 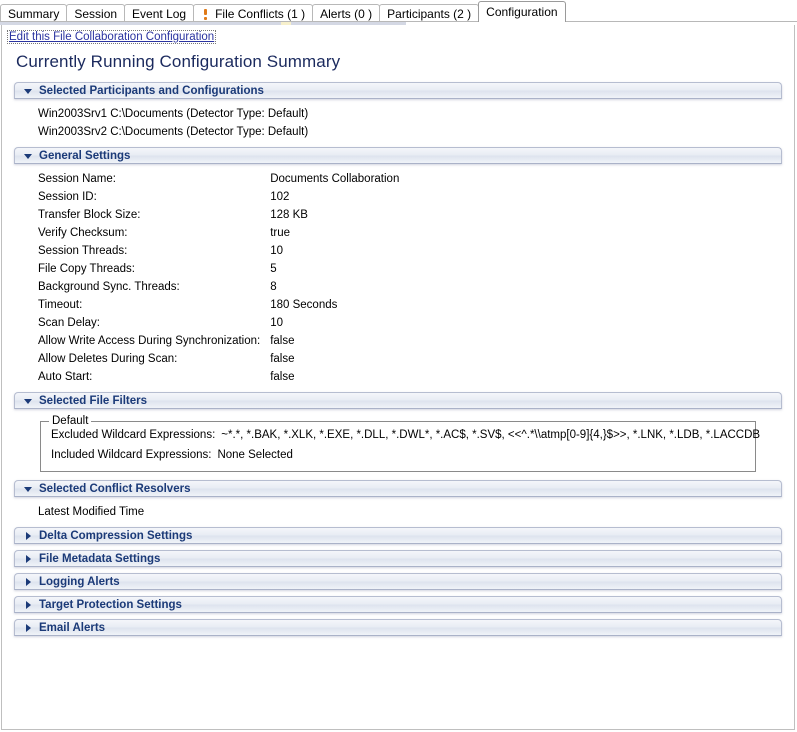 What do you see at coordinates (255, 455) in the screenshot?
I see `included-wildcards-value: None Selected` at bounding box center [255, 455].